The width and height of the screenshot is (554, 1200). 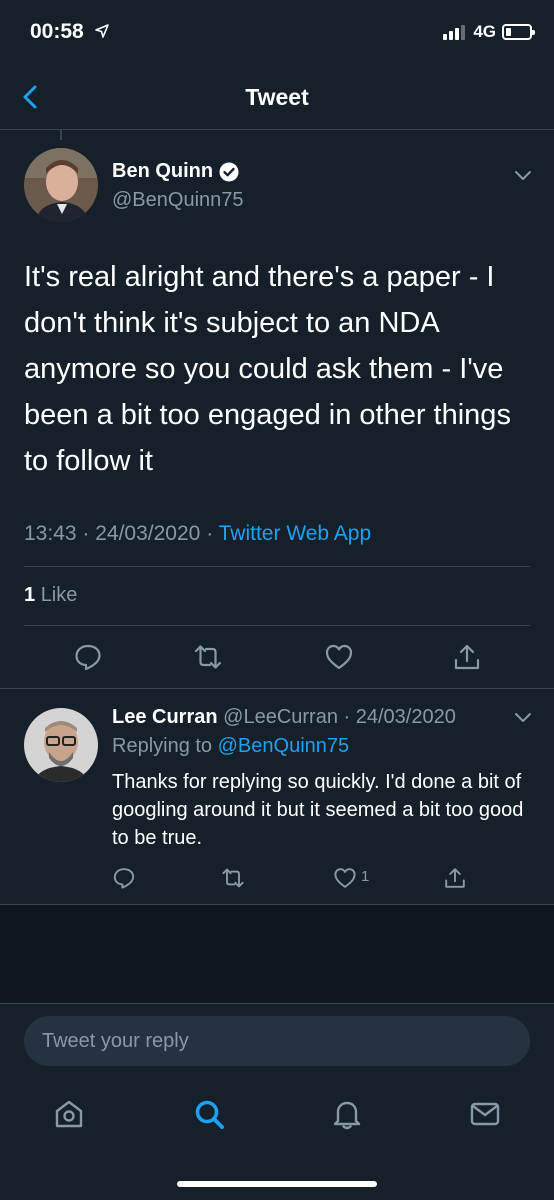 I want to click on nav-header: Tweet, so click(x=277, y=97).